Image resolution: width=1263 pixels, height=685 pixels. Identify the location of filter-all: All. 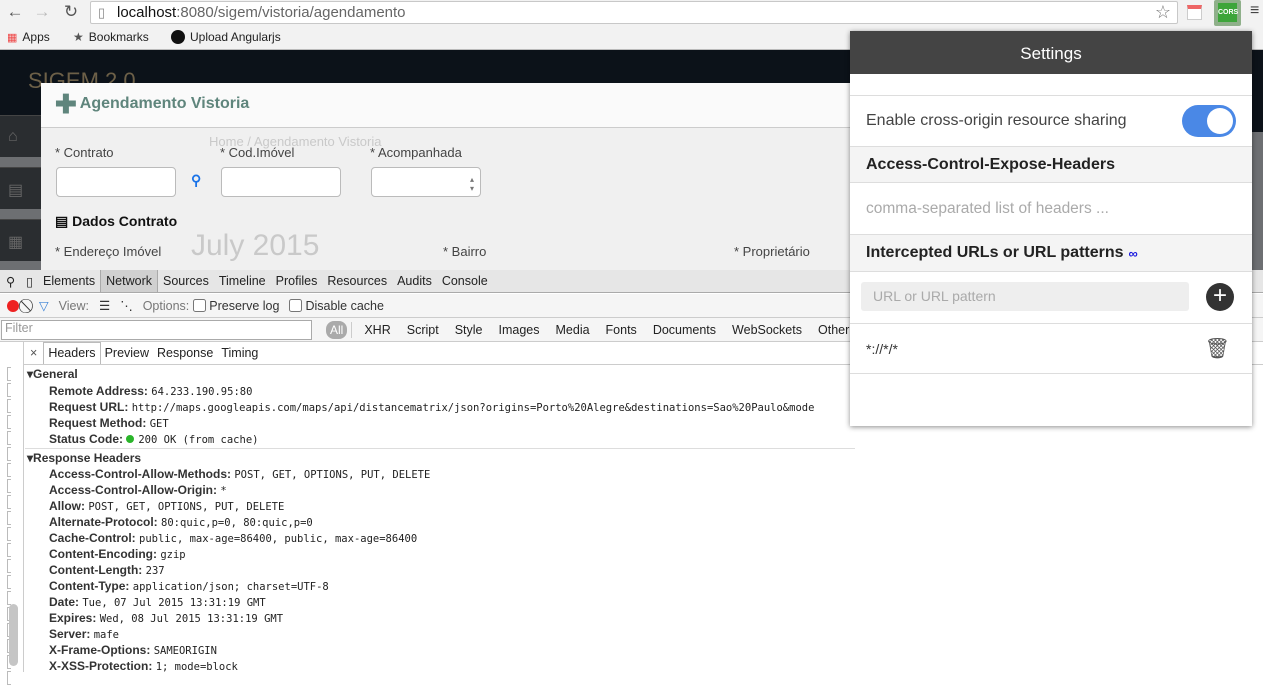
(337, 329).